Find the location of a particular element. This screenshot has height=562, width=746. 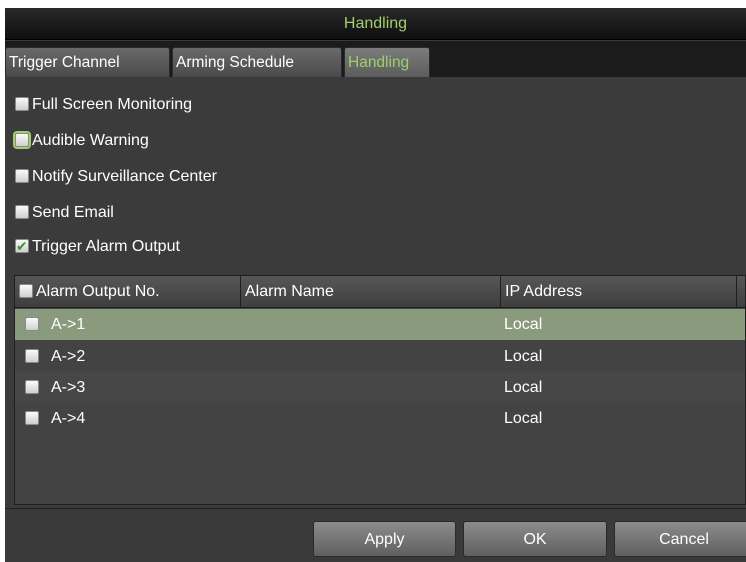

tab-handling: Handling is located at coordinates (387, 62).